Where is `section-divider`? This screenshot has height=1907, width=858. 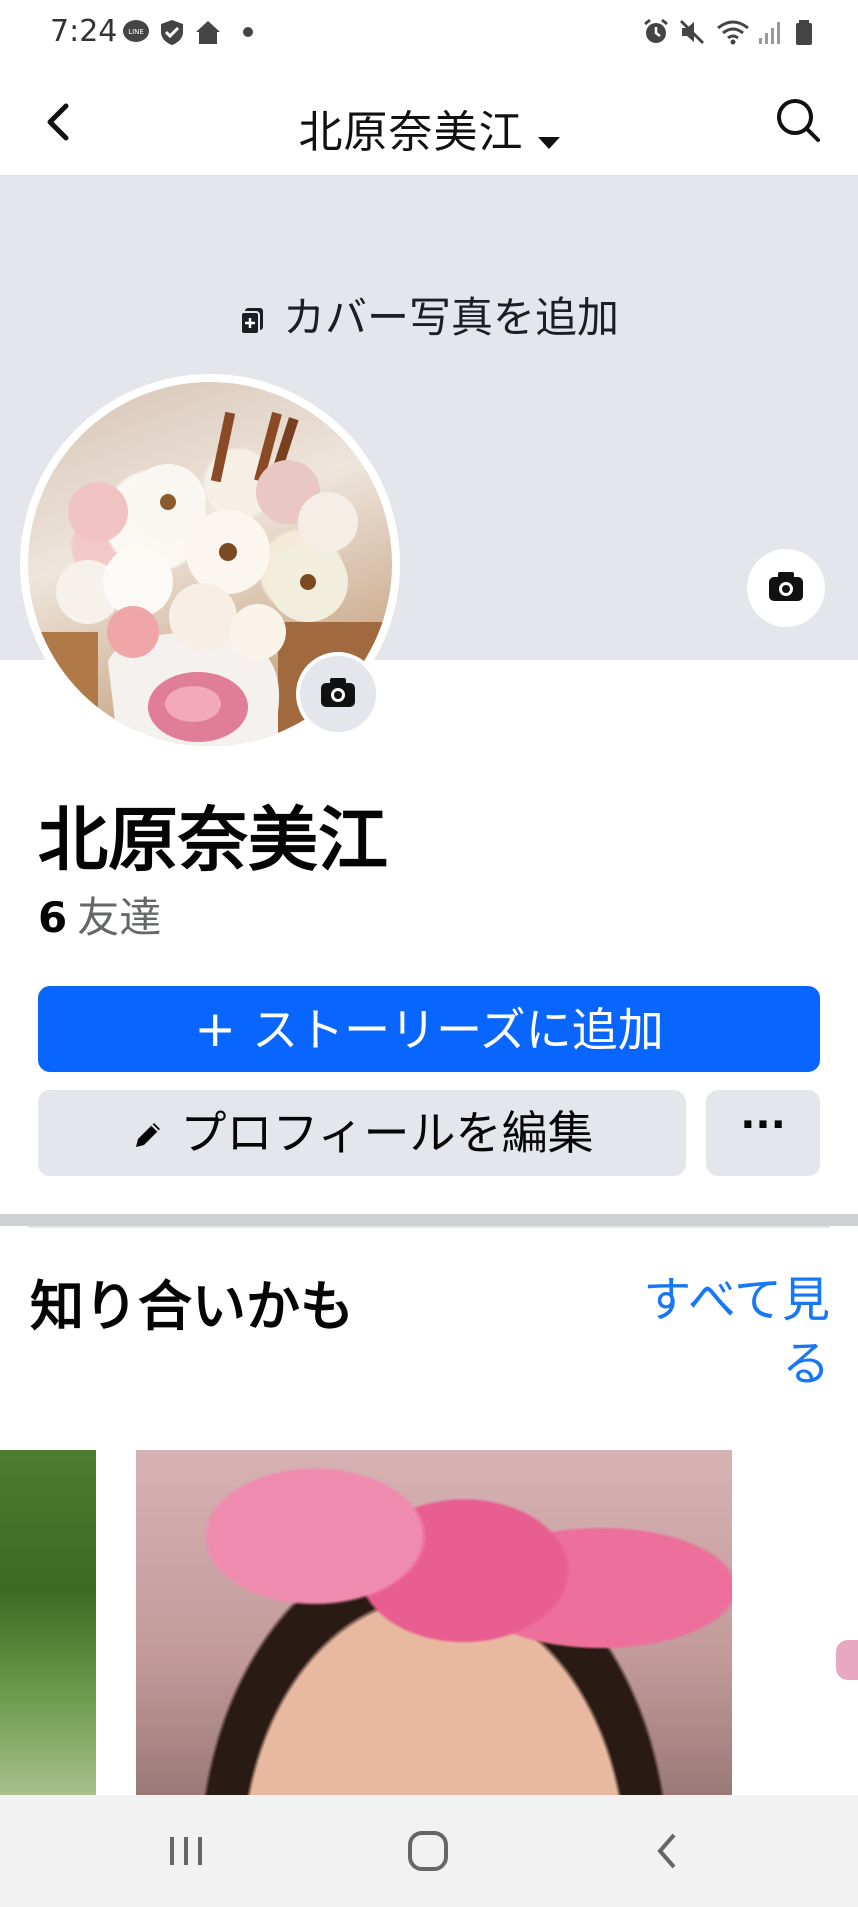
section-divider is located at coordinates (429, 1220).